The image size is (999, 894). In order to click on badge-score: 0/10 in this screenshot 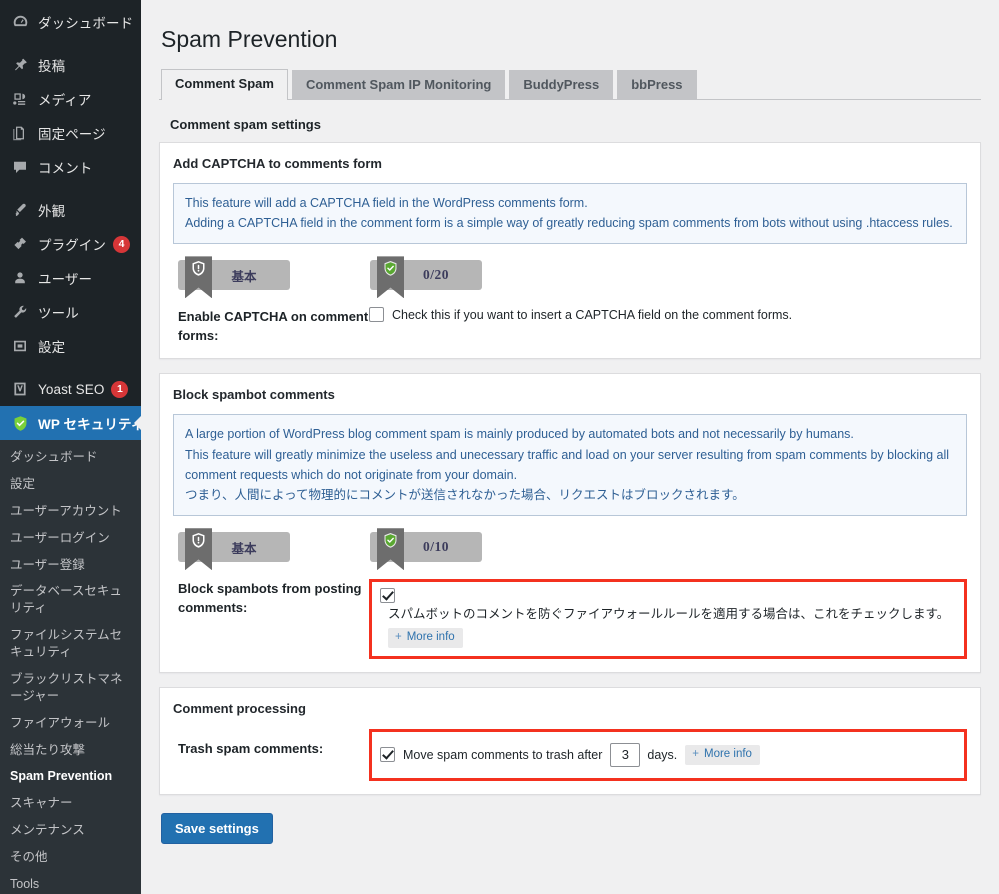, I will do `click(426, 549)`.